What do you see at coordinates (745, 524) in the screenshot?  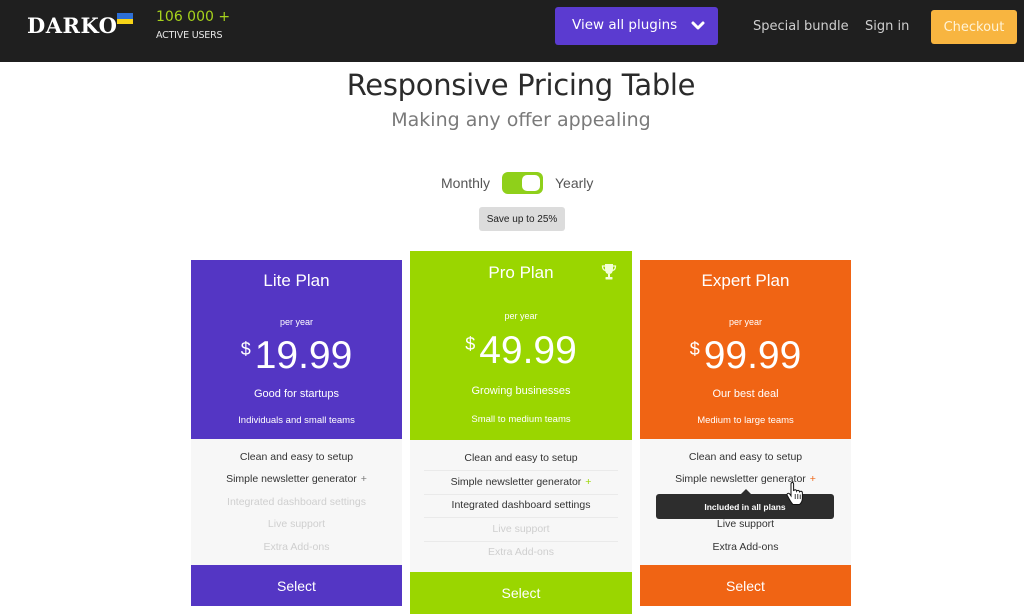 I see `feature-item: Live support` at bounding box center [745, 524].